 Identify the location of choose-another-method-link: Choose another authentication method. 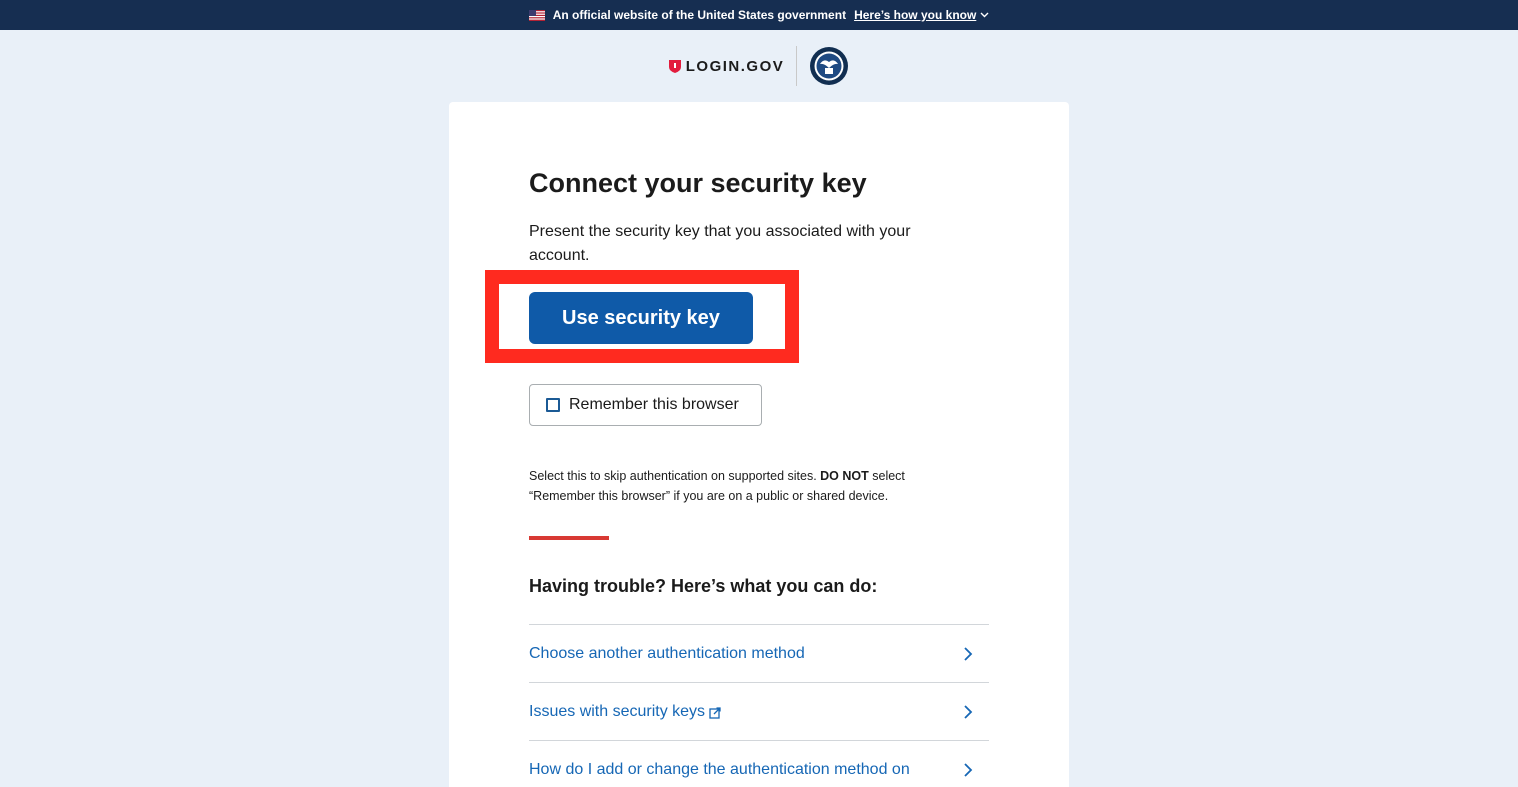
(667, 654).